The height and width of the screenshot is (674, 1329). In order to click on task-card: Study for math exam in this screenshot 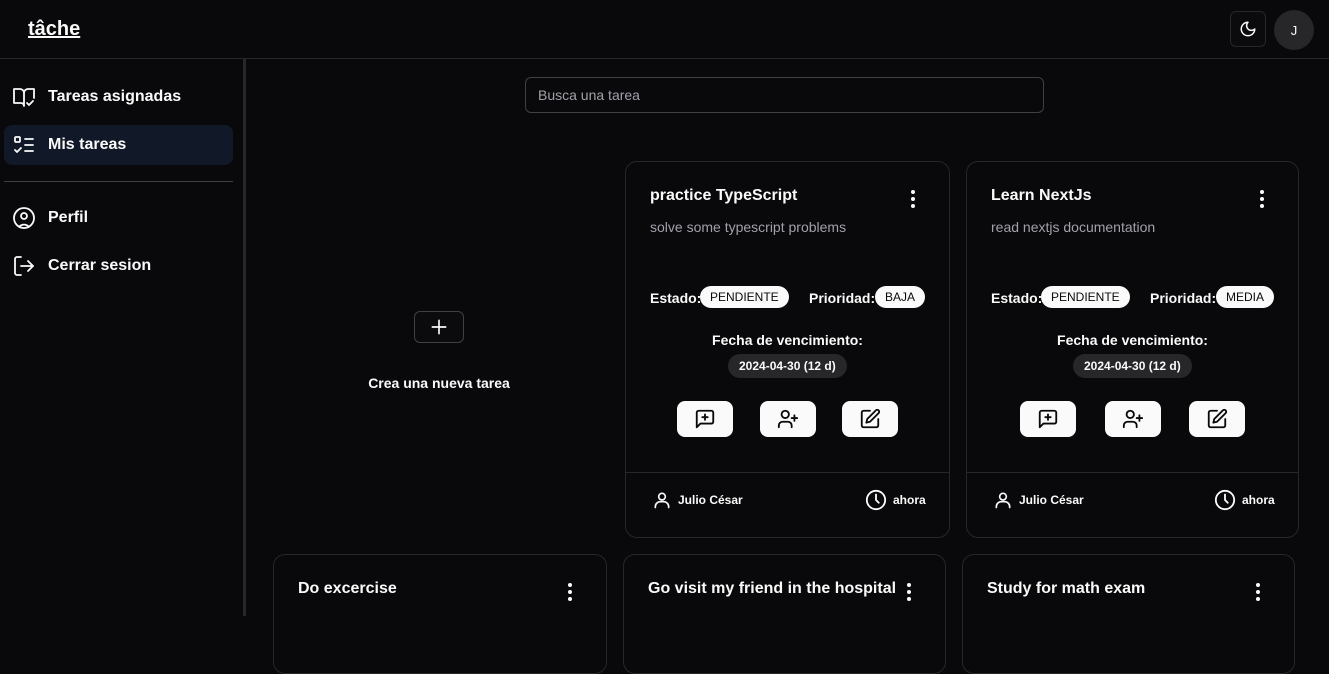, I will do `click(1128, 614)`.